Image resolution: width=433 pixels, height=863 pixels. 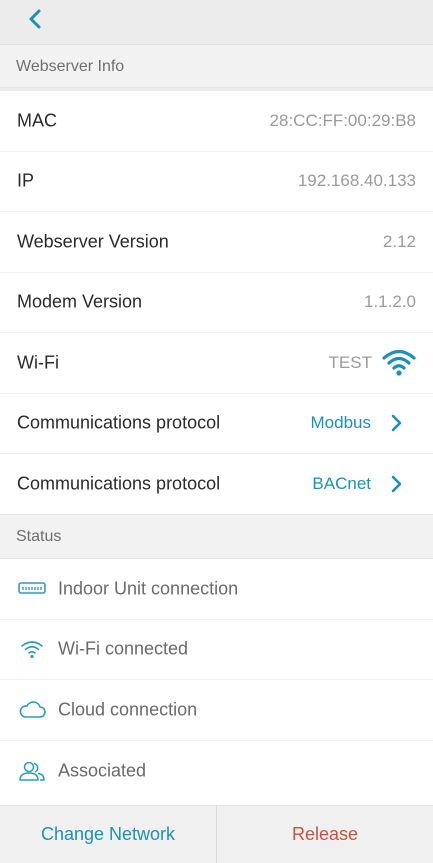 I want to click on back-button, so click(x=35, y=19).